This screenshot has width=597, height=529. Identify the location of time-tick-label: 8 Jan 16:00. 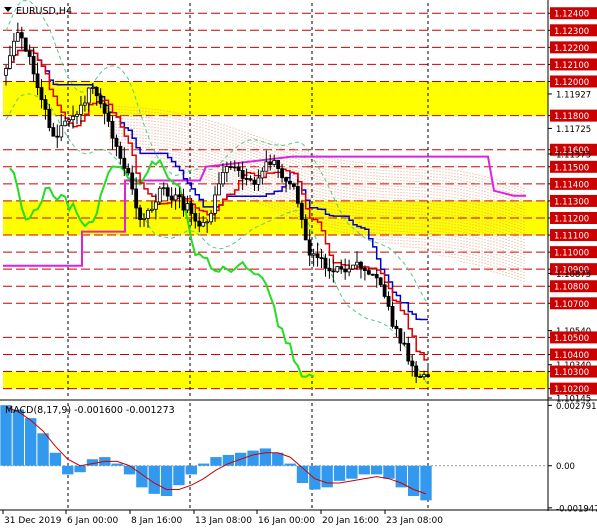
(157, 521).